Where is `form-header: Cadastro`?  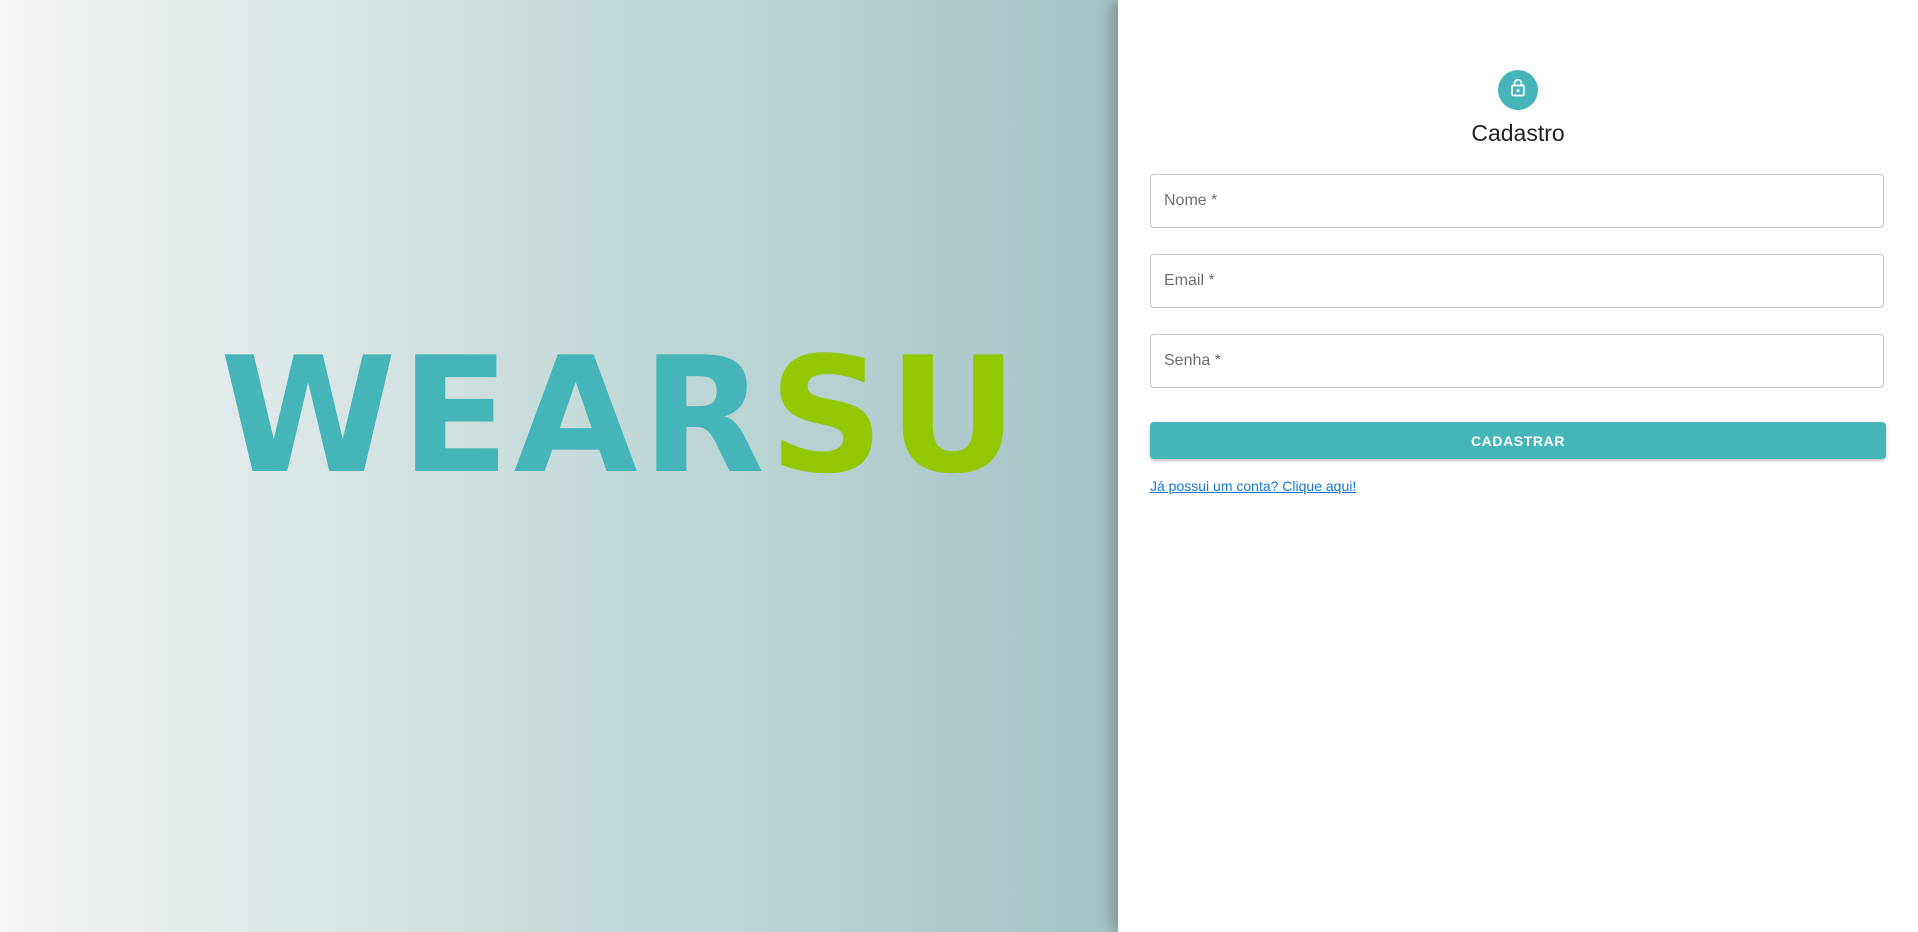 form-header: Cadastro is located at coordinates (1518, 108).